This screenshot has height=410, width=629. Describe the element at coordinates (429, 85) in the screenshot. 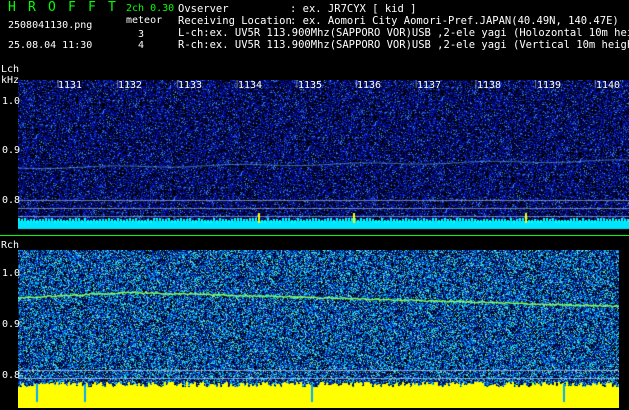

I see `time-tick: 1137` at that location.